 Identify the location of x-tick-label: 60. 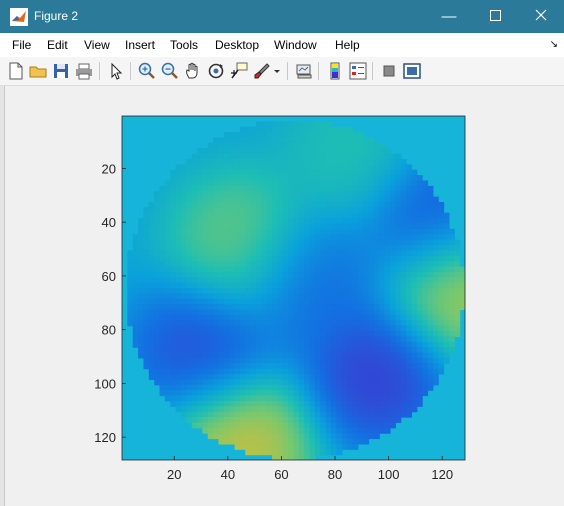
(281, 474).